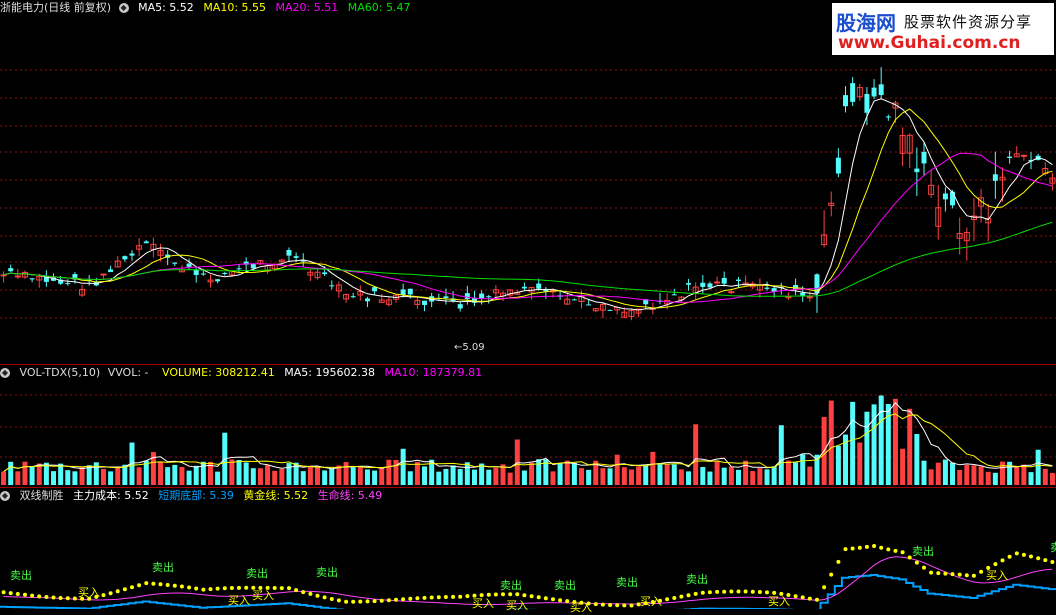  I want to click on short-bottom-line, so click(528, 591).